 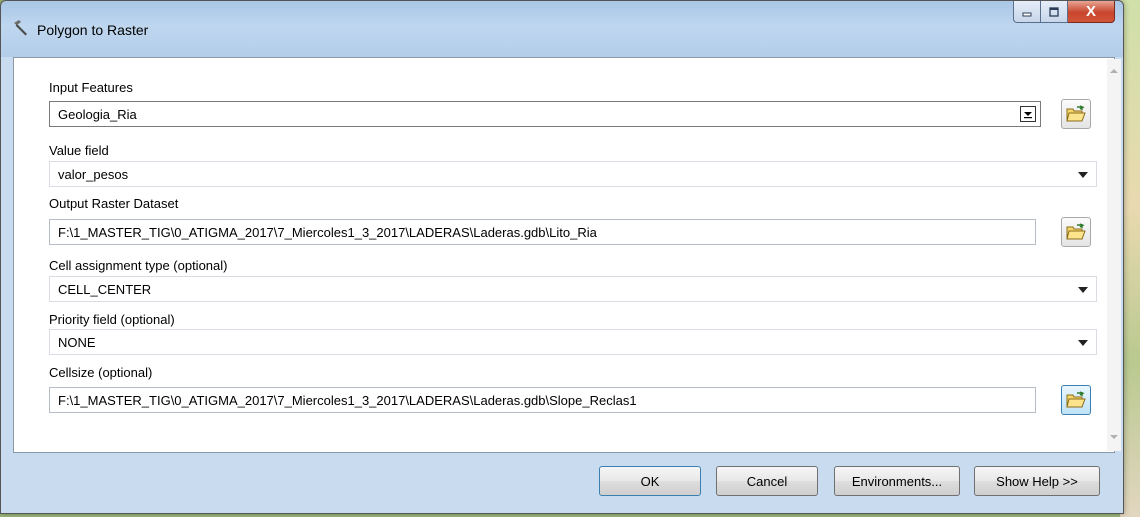 I want to click on priority-field-label: Priority field (optional), so click(x=112, y=319).